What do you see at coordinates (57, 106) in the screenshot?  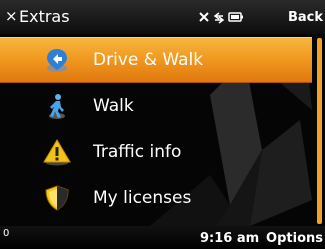 I see `walk-icon` at bounding box center [57, 106].